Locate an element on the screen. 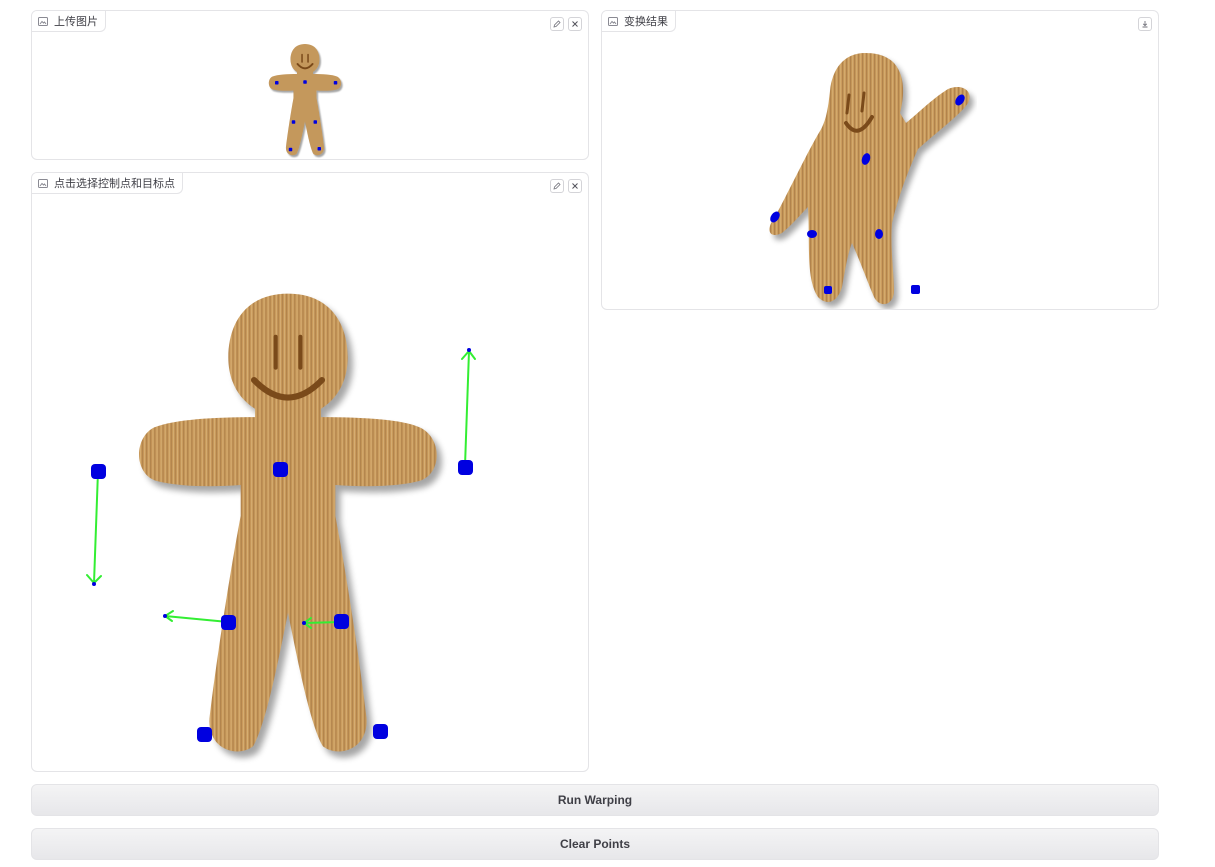 The height and width of the screenshot is (867, 1215). download-result-button is located at coordinates (1145, 24).